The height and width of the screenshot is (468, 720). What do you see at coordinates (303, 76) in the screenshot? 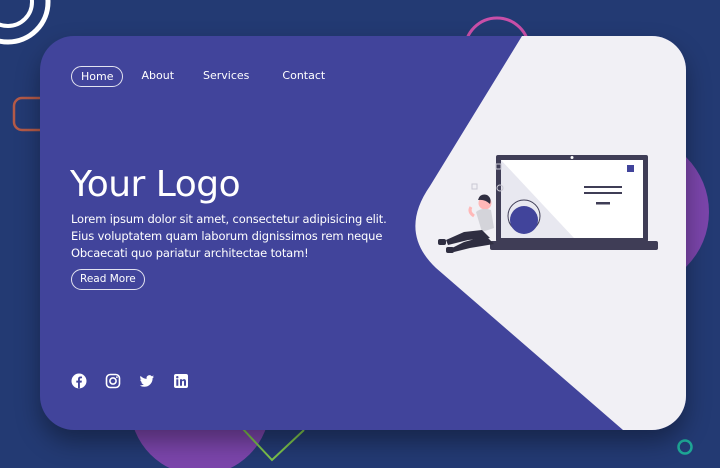
I see `nav-contact: Contact` at bounding box center [303, 76].